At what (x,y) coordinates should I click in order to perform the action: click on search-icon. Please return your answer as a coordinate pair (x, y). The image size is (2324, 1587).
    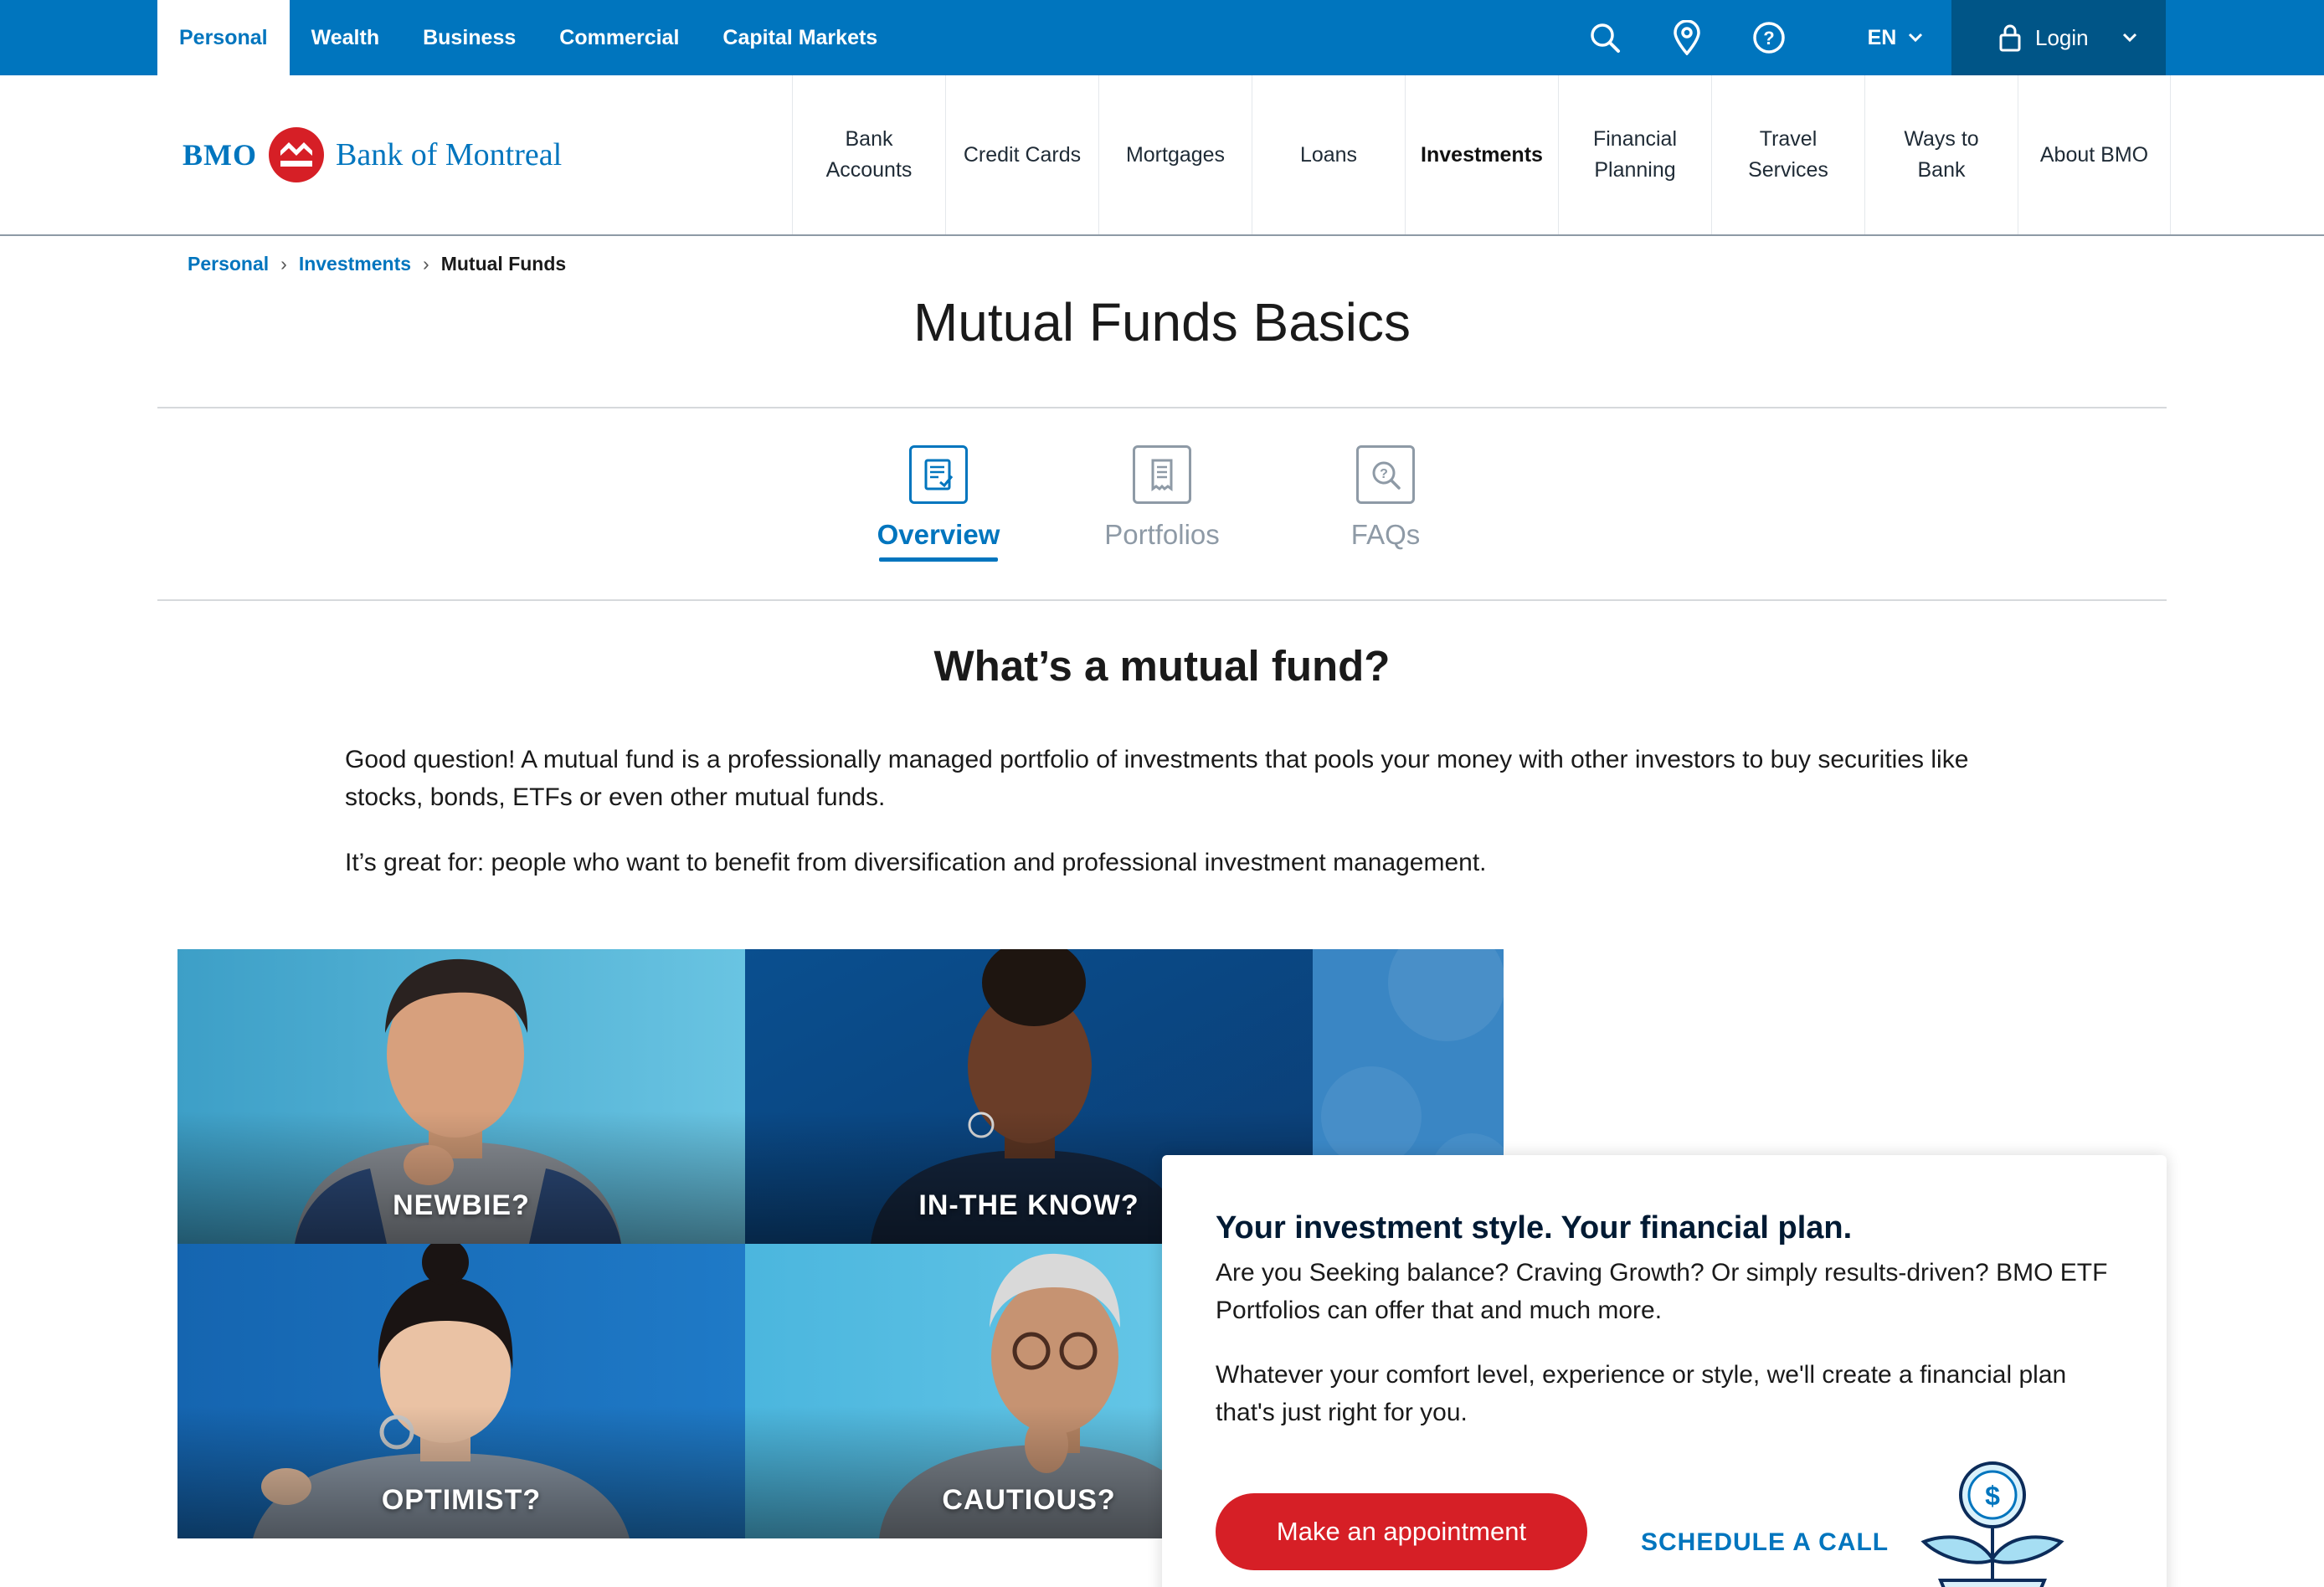
    Looking at the image, I should click on (1605, 37).